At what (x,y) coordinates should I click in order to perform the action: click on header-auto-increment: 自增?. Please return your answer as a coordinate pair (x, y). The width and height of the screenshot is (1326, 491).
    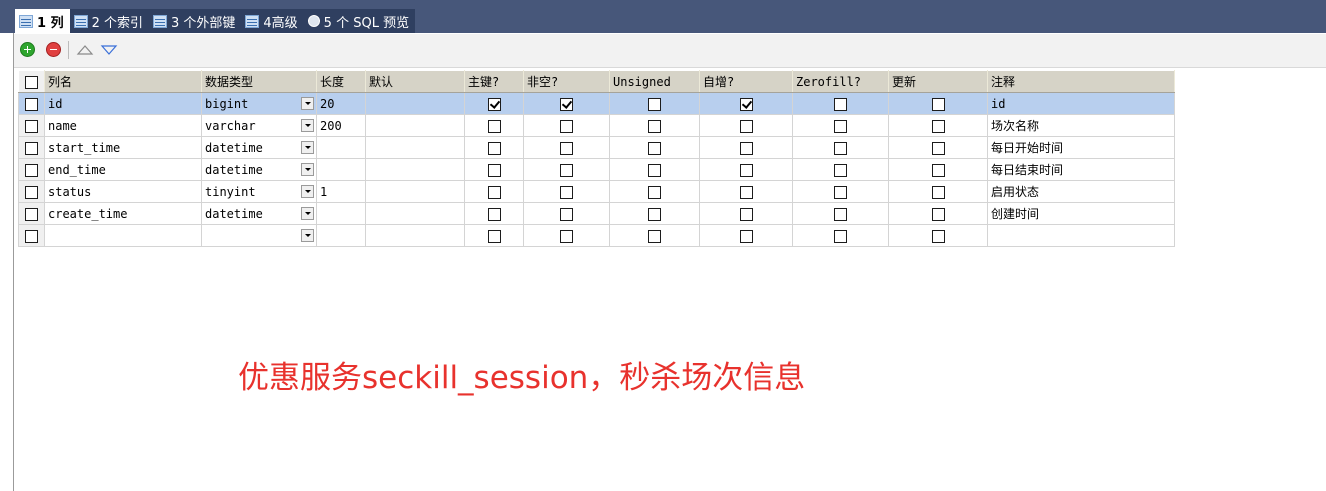
    Looking at the image, I should click on (746, 81).